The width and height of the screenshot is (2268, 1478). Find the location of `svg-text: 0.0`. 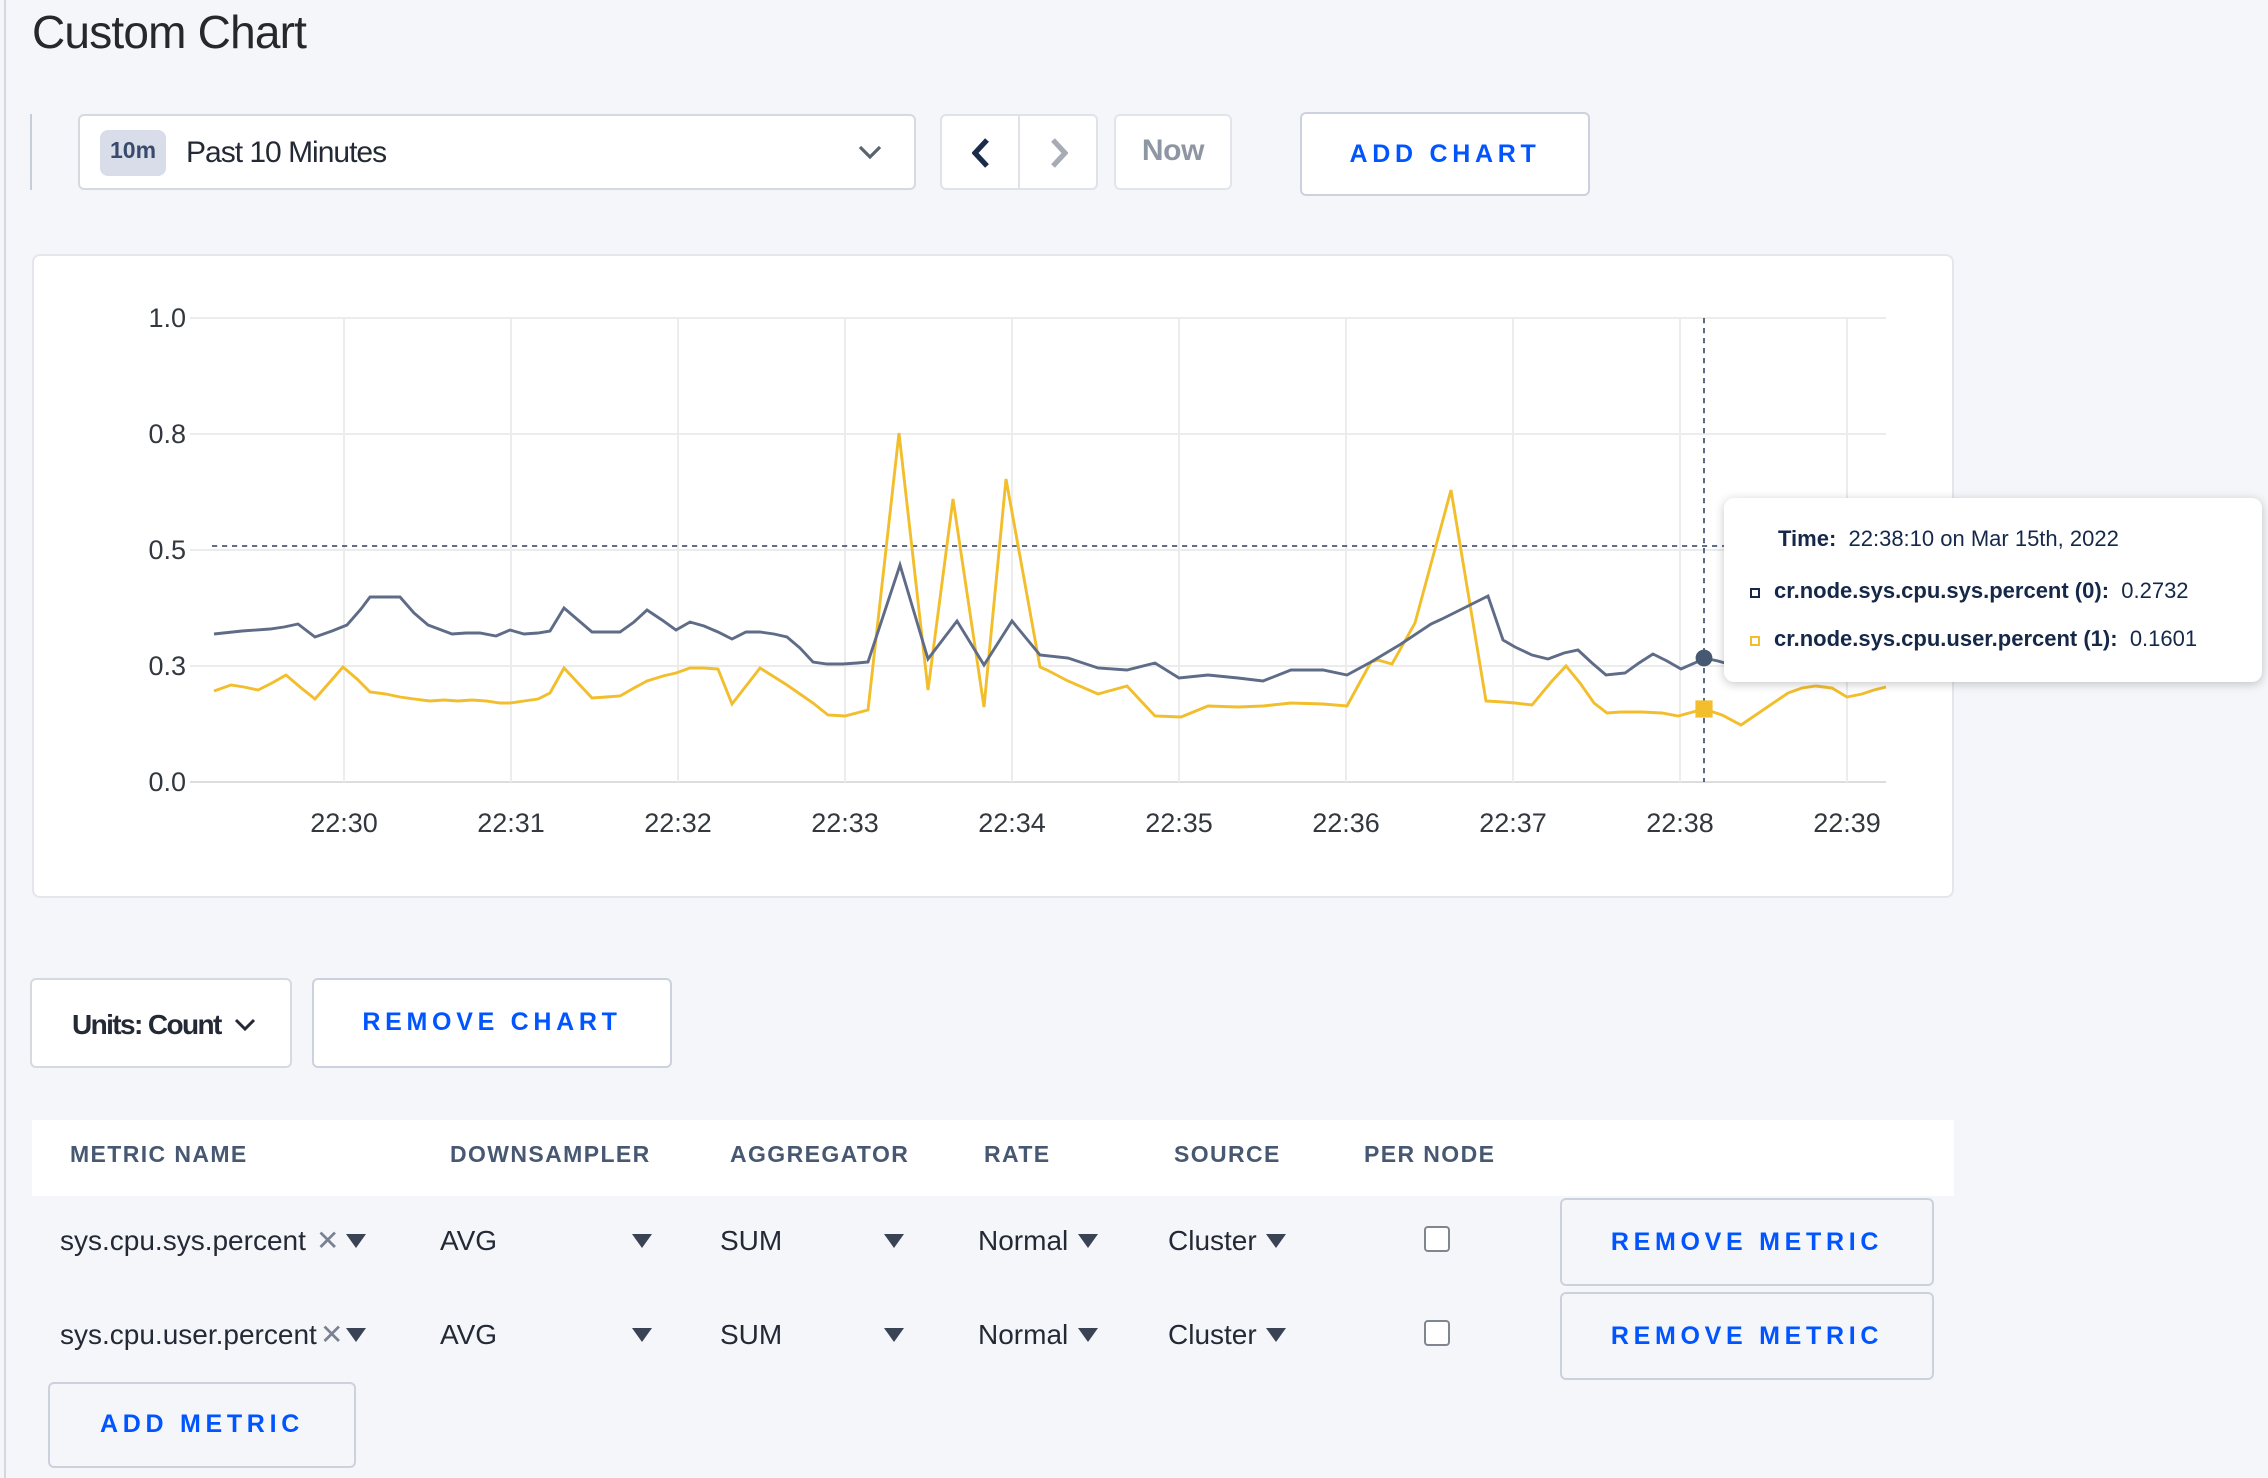

svg-text: 0.0 is located at coordinates (167, 782).